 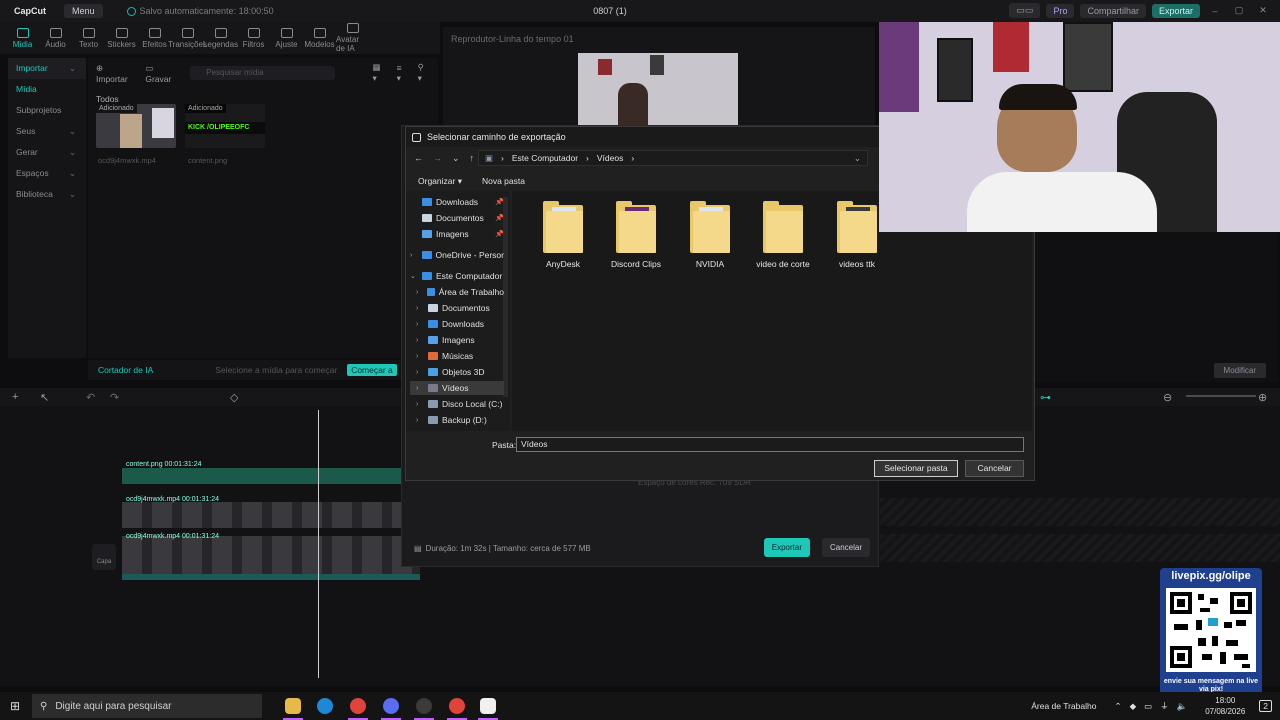 I want to click on breadcrumb-item: Este Computador, so click(x=545, y=158).